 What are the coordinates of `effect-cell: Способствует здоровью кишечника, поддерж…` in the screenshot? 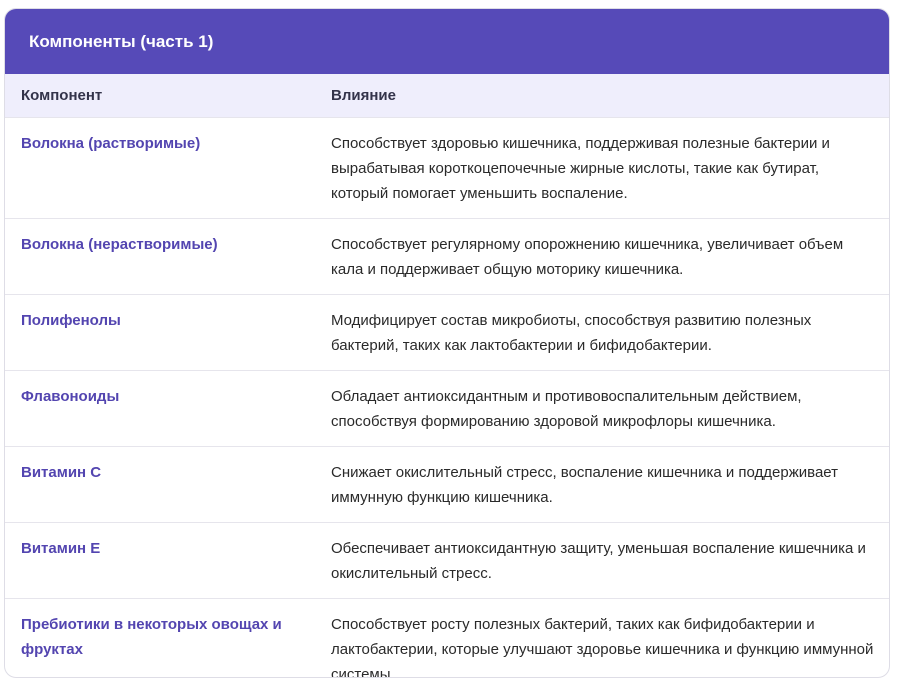 It's located at (580, 168).